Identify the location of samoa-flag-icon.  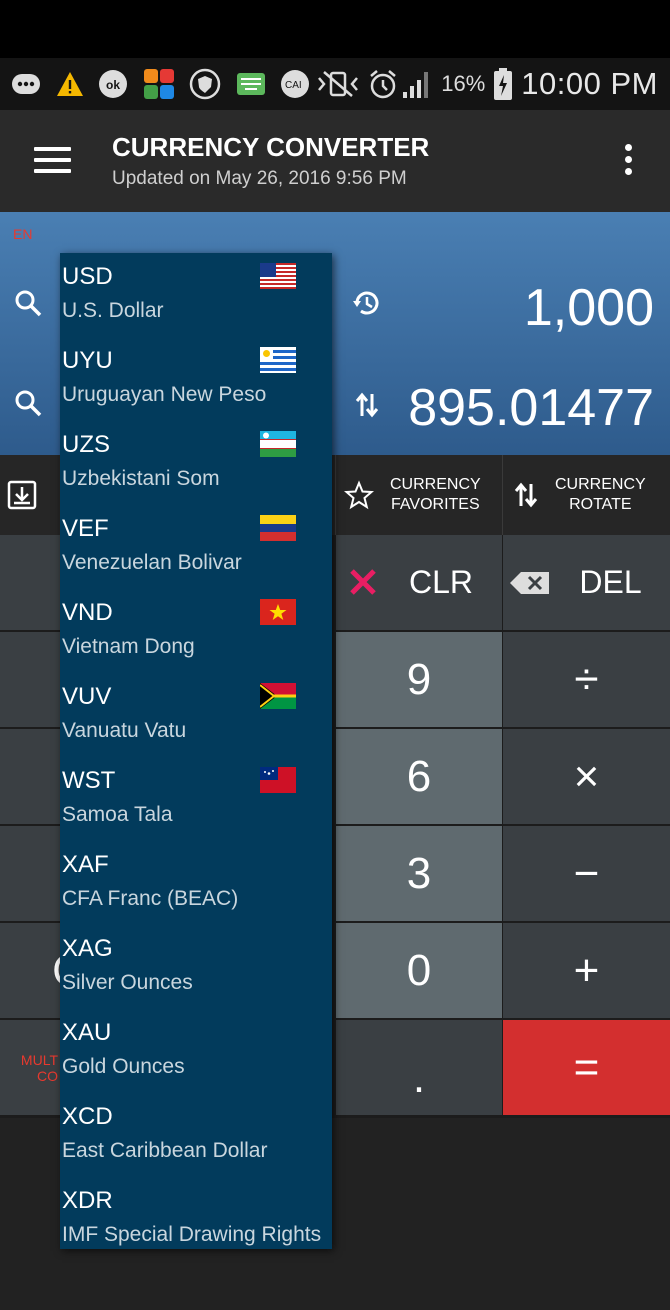
(278, 780).